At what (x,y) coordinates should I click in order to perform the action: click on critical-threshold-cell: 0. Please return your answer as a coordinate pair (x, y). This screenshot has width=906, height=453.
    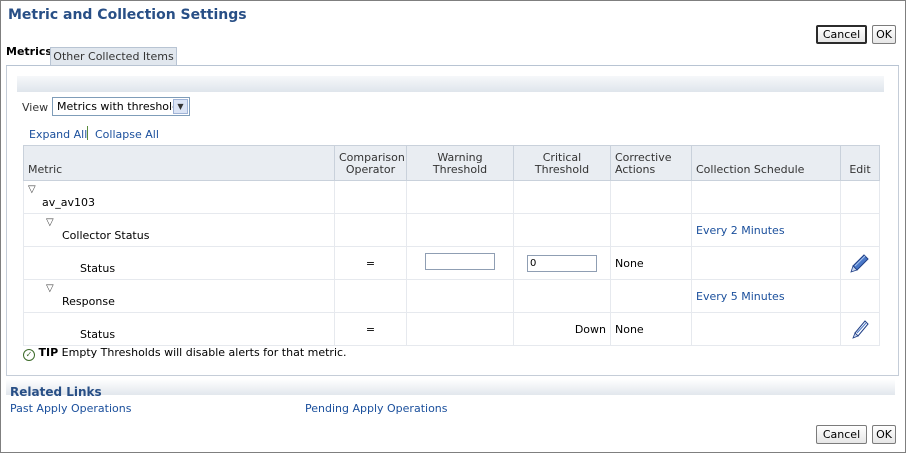
    Looking at the image, I should click on (562, 263).